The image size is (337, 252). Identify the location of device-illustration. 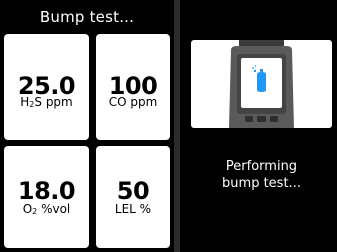
(261, 84).